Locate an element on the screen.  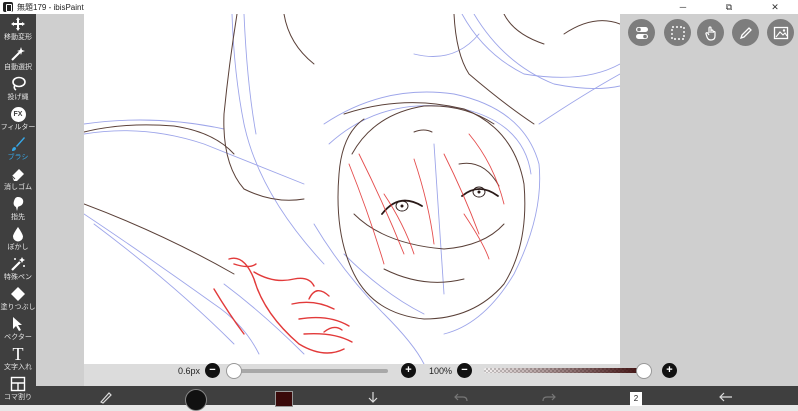
brush-size-value: 0.6px is located at coordinates (189, 371).